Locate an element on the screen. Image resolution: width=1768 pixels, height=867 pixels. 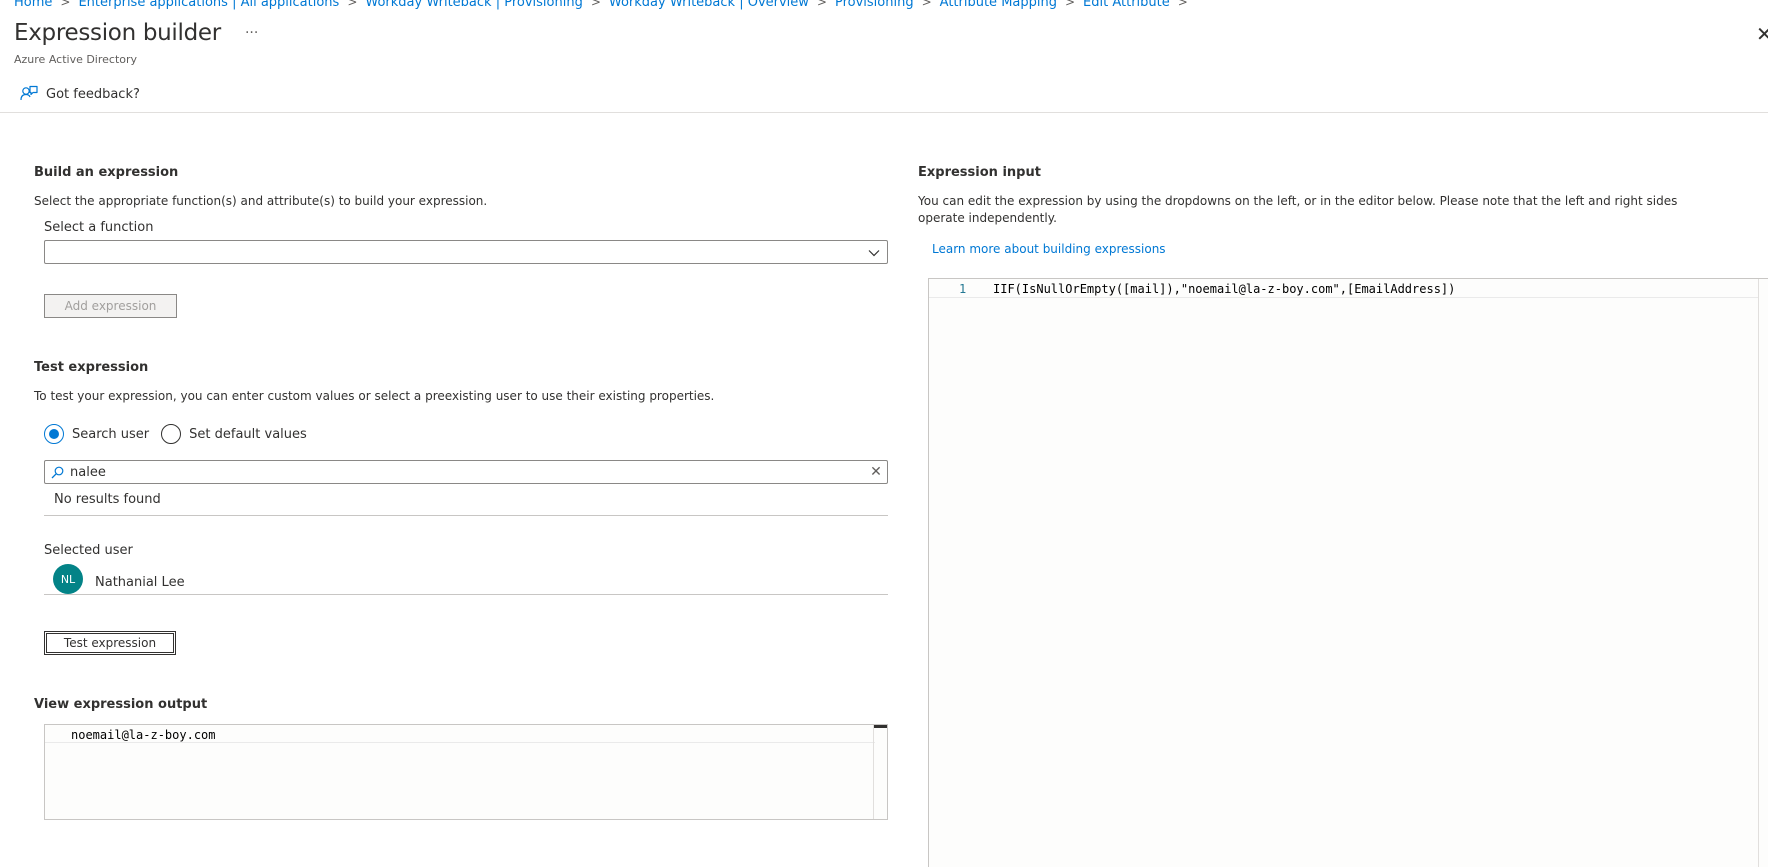
user-search-box: ✕ is located at coordinates (466, 472).